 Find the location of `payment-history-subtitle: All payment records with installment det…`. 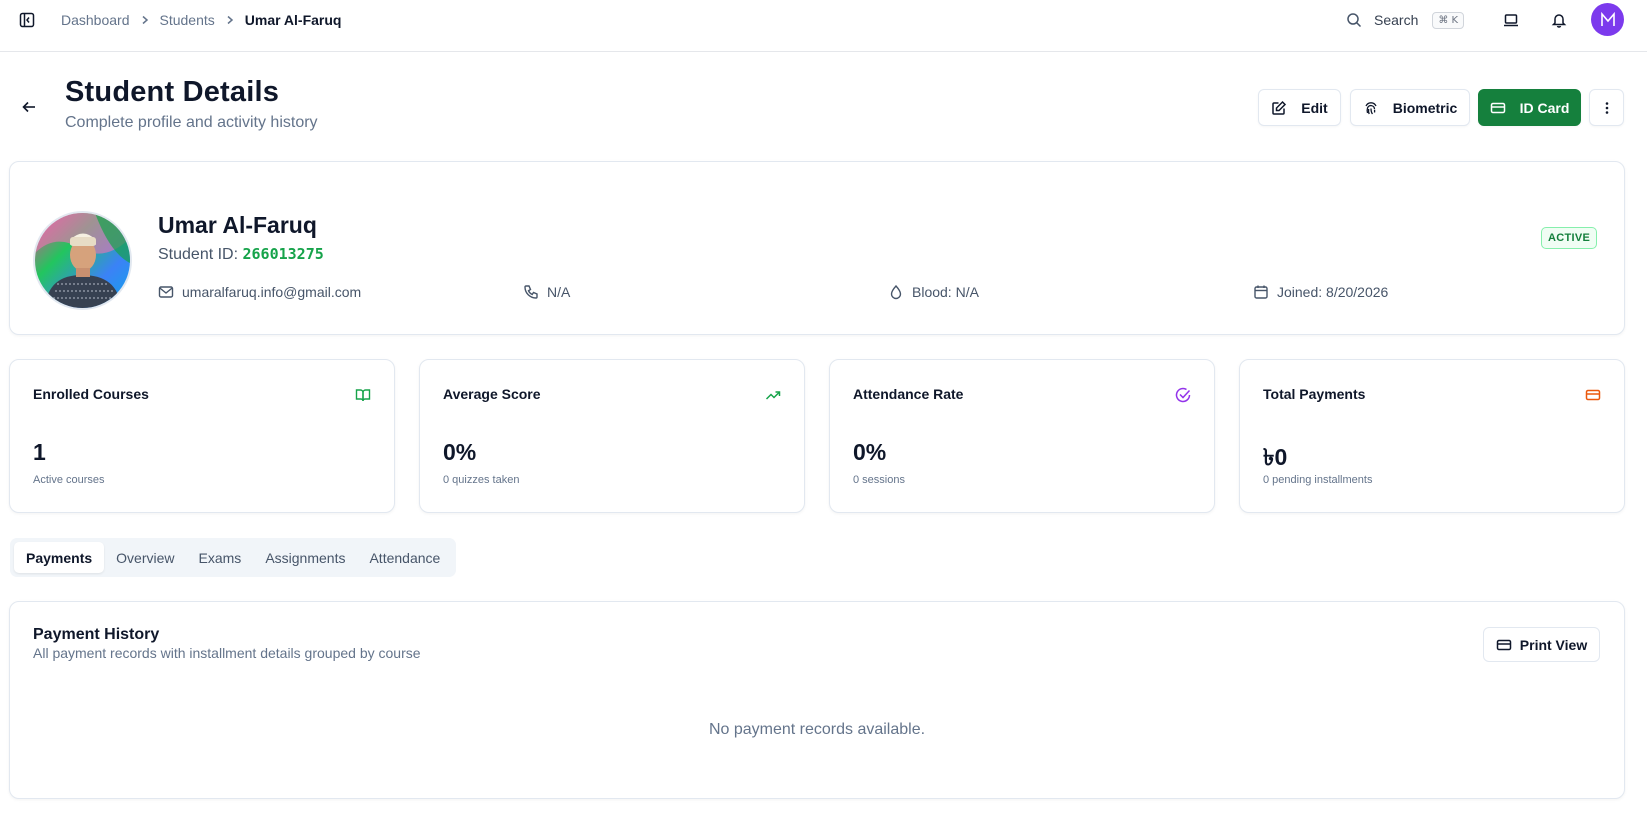

payment-history-subtitle: All payment records with installment det… is located at coordinates (227, 653).